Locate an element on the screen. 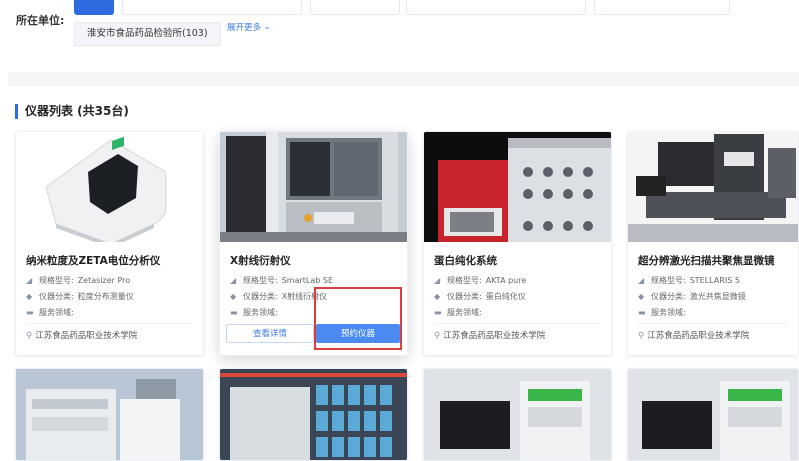 This screenshot has width=799, height=461. section-divider is located at coordinates (403, 79).